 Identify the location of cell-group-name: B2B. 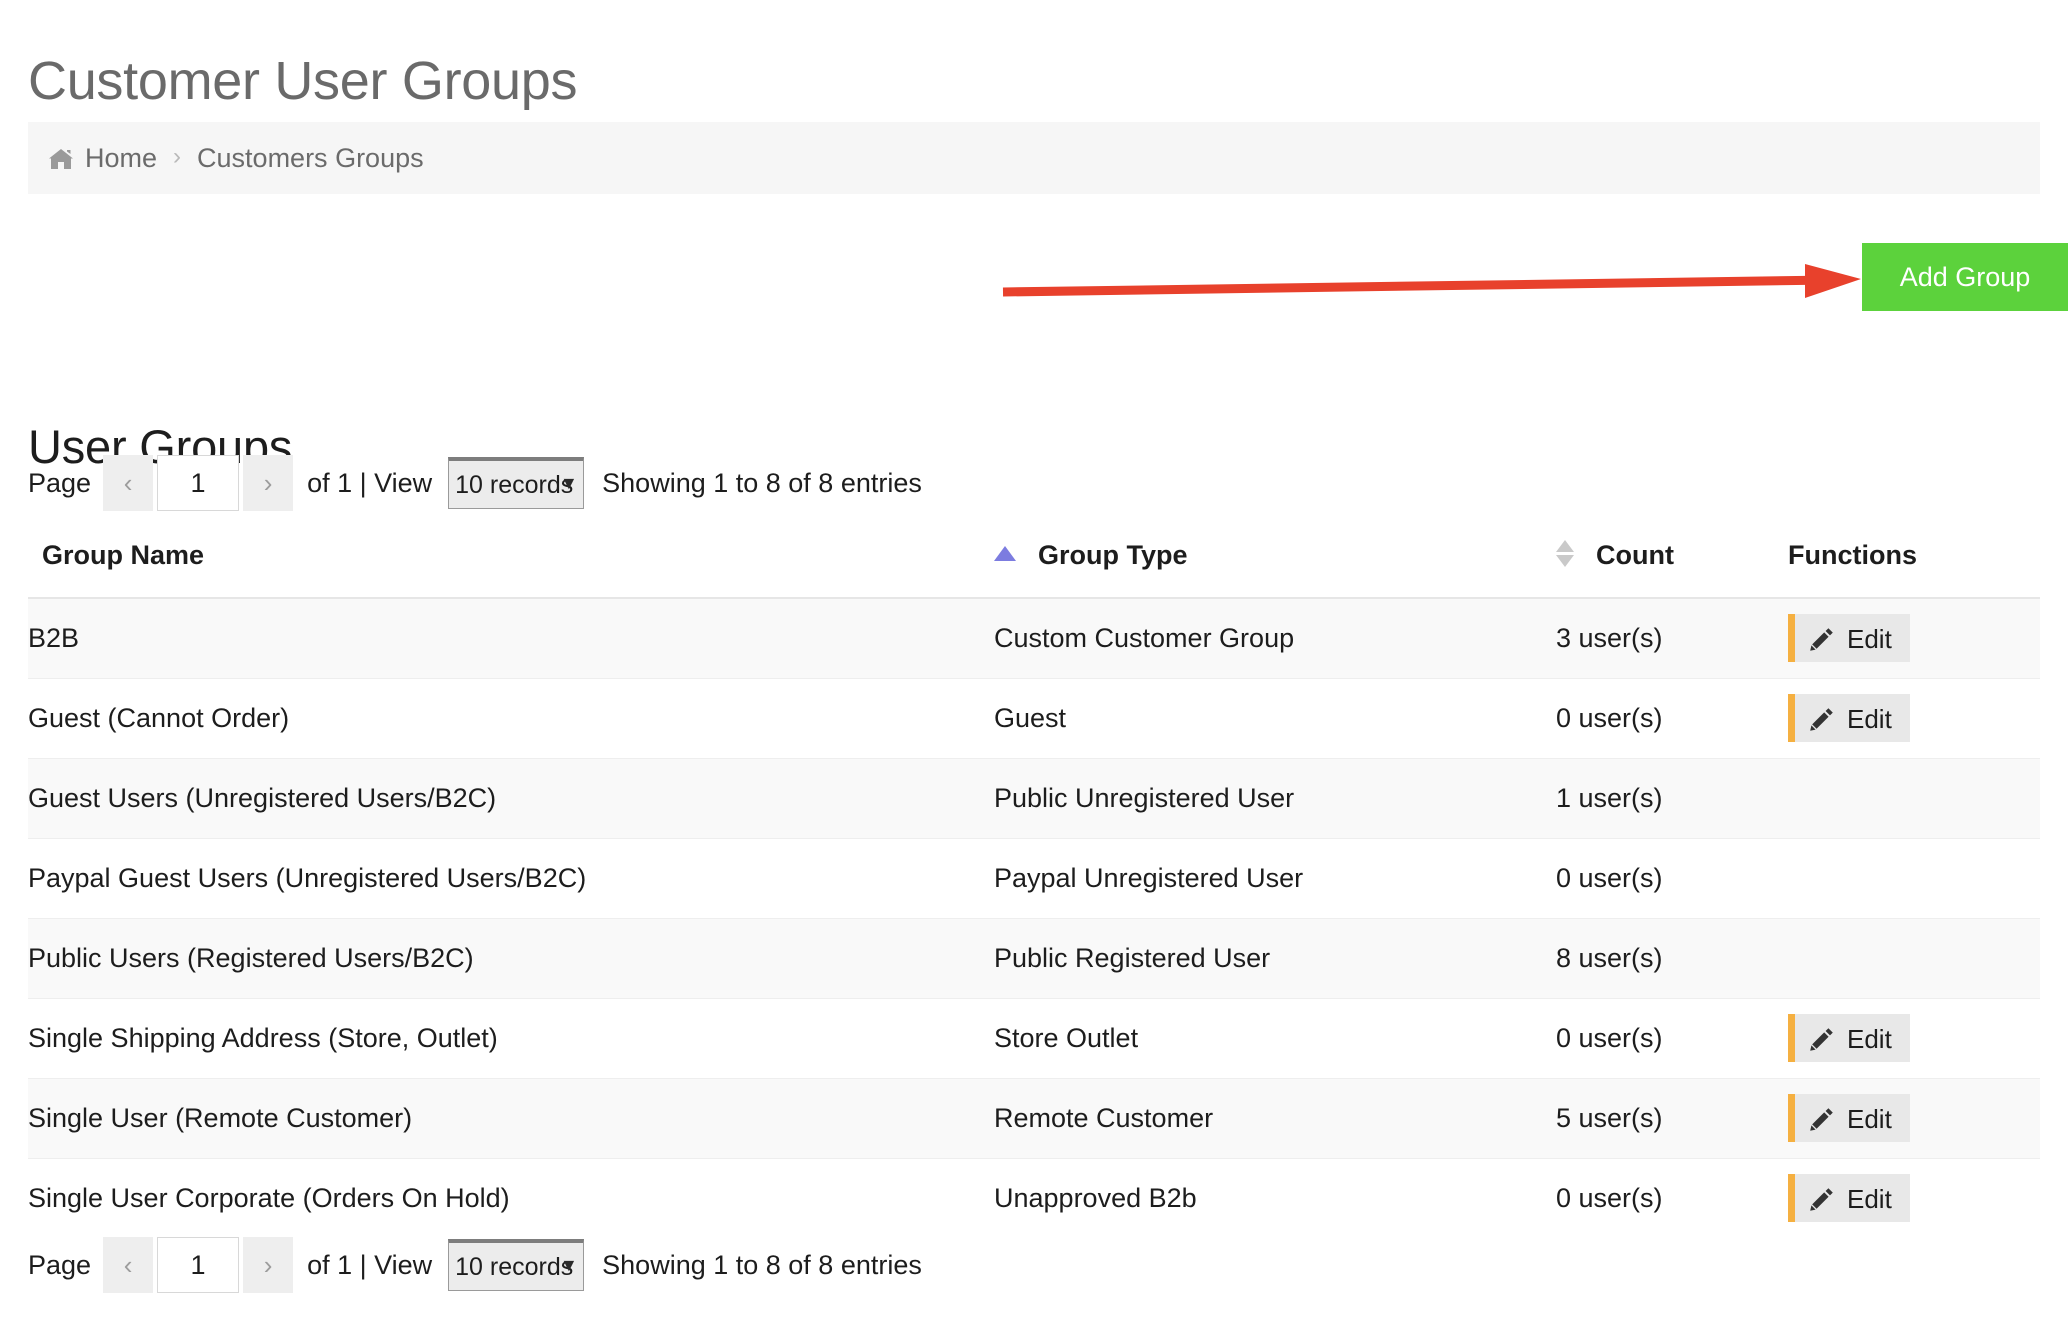
(511, 638).